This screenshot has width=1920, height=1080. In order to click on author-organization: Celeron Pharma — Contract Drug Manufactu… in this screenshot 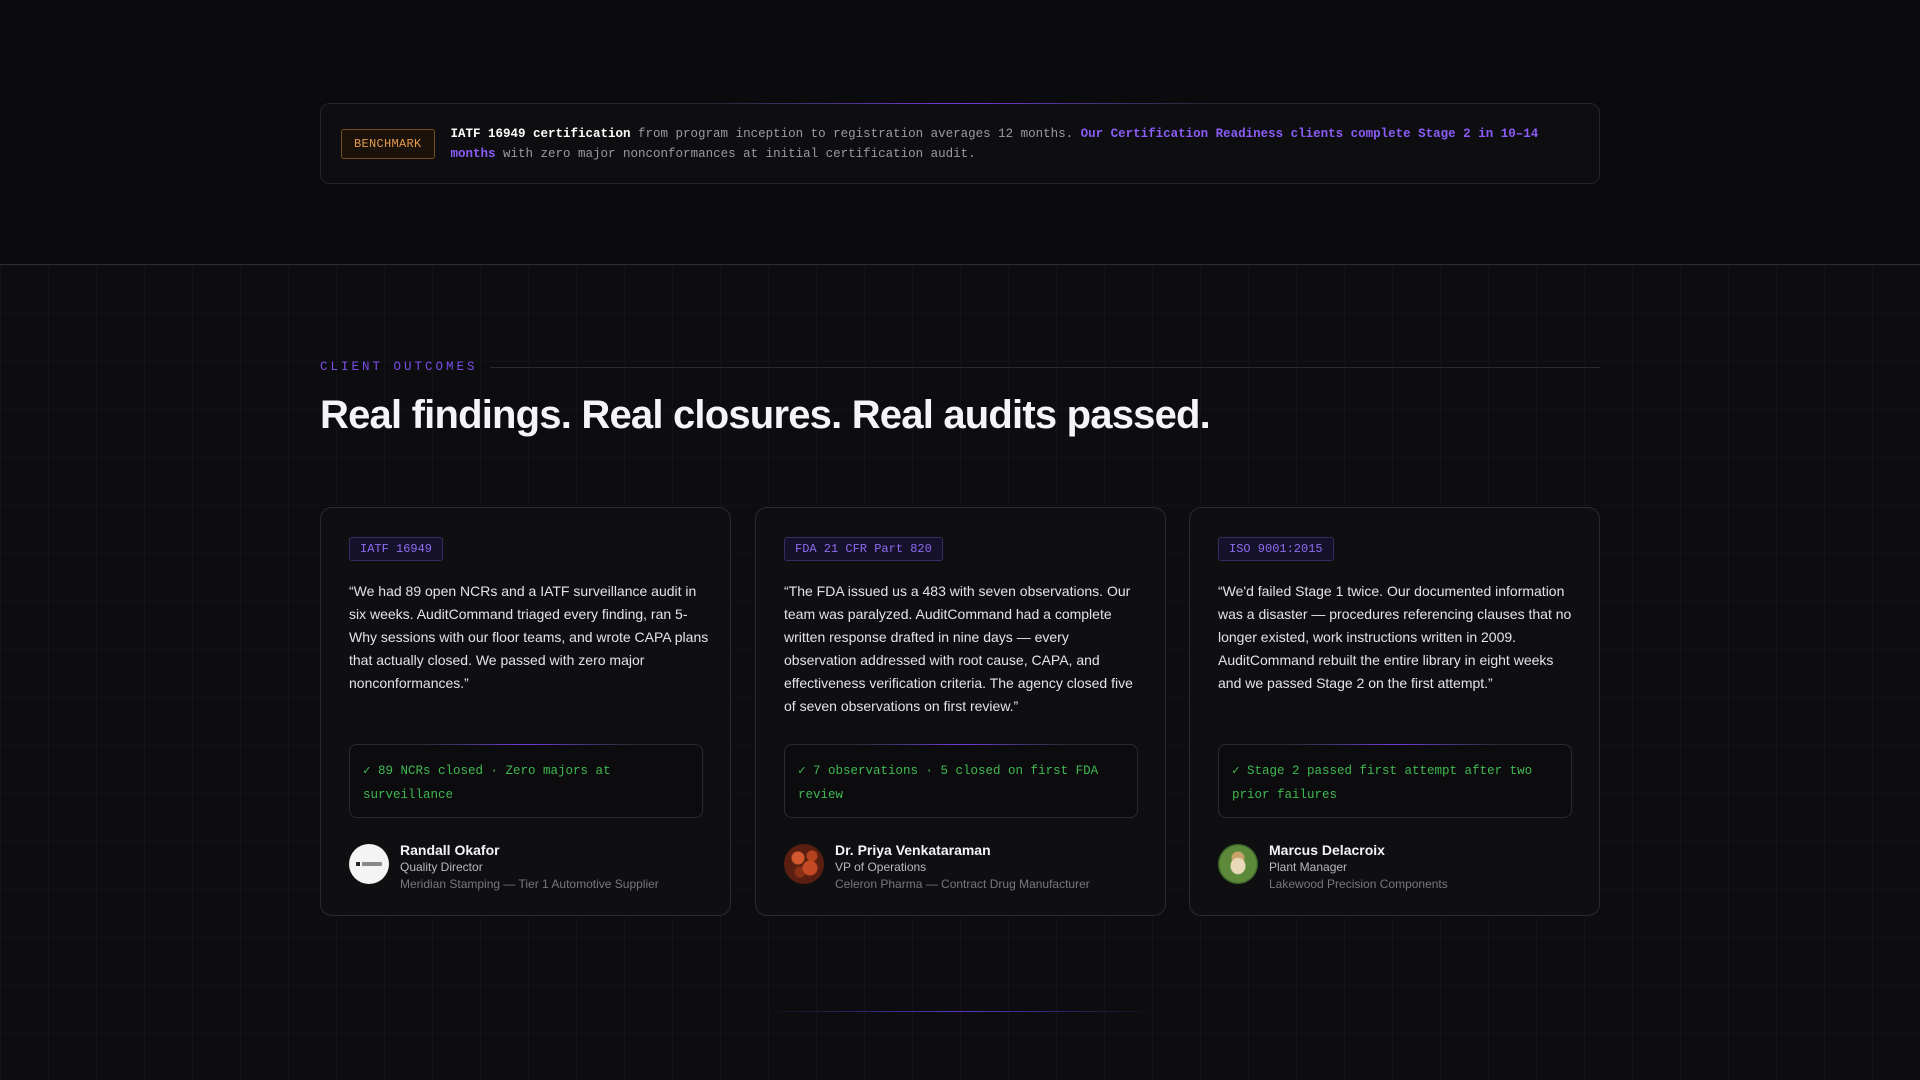, I will do `click(962, 884)`.